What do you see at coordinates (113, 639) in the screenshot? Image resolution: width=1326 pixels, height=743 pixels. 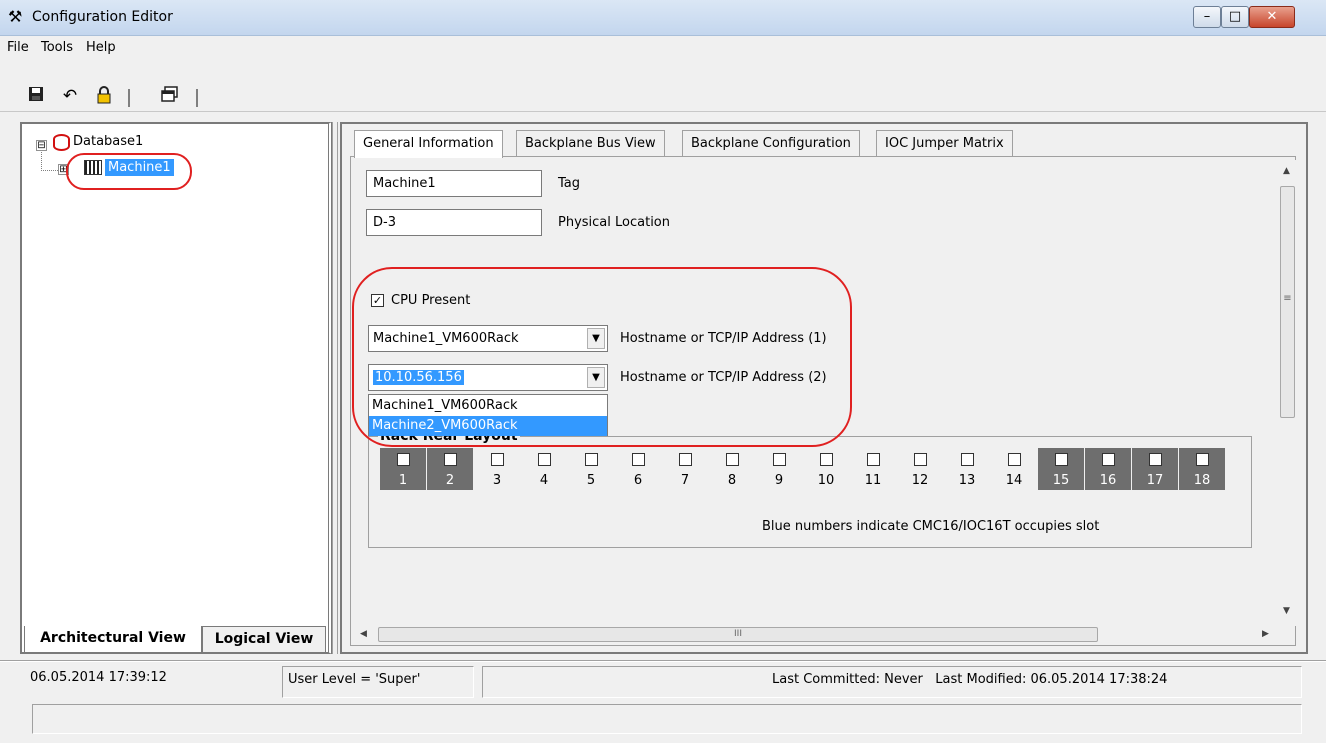 I see `tab-architectural-view: Architectural View` at bounding box center [113, 639].